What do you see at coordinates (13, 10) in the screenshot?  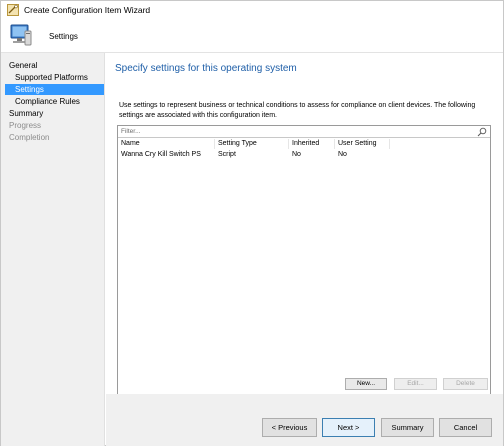 I see `wizard-app-icon` at bounding box center [13, 10].